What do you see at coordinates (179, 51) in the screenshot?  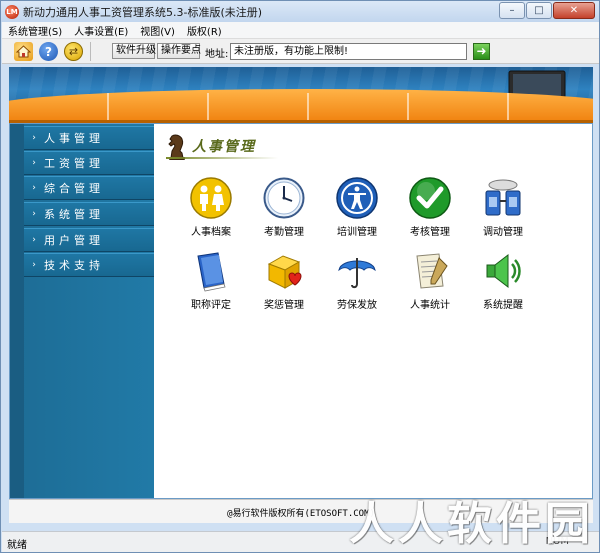 I see `operation-tips-button: 操作要点` at bounding box center [179, 51].